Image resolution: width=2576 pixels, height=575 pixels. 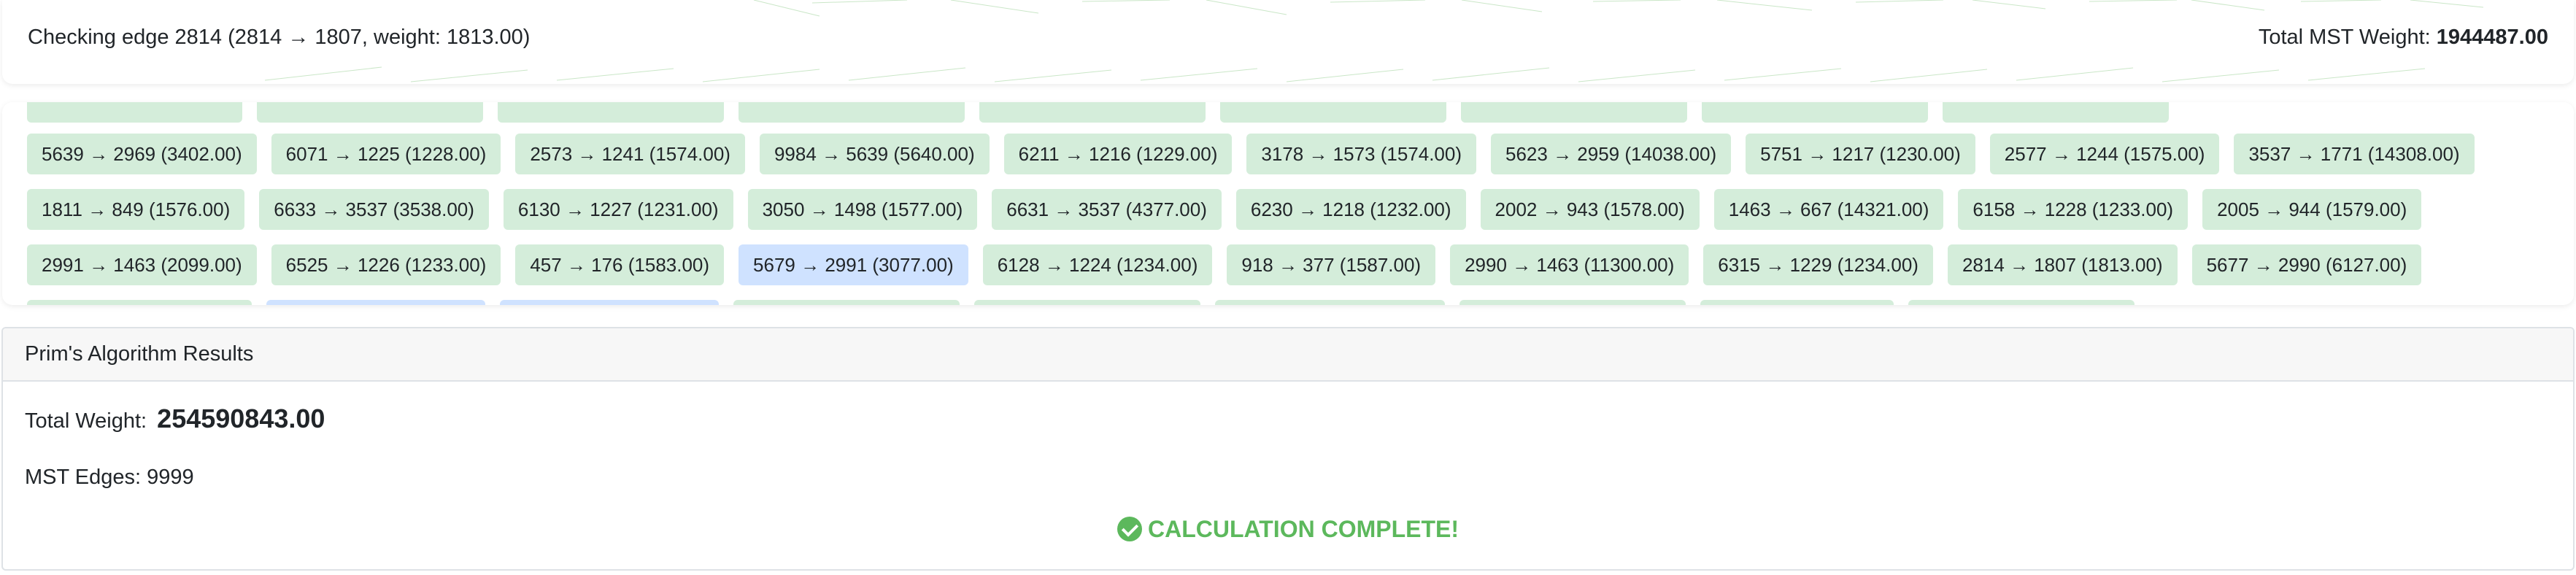 I want to click on edge-row-partial-top, so click(x=1098, y=112).